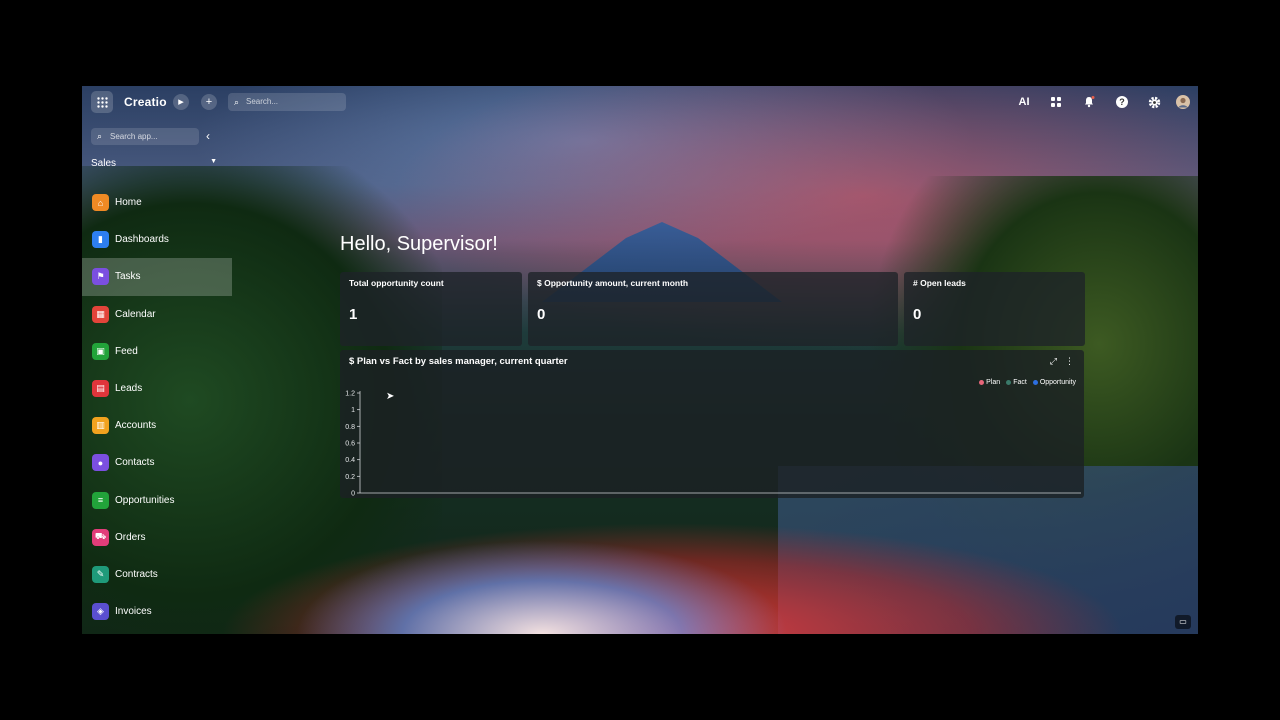 The height and width of the screenshot is (720, 1280). What do you see at coordinates (100, 612) in the screenshot?
I see `invoices-icon: ◈` at bounding box center [100, 612].